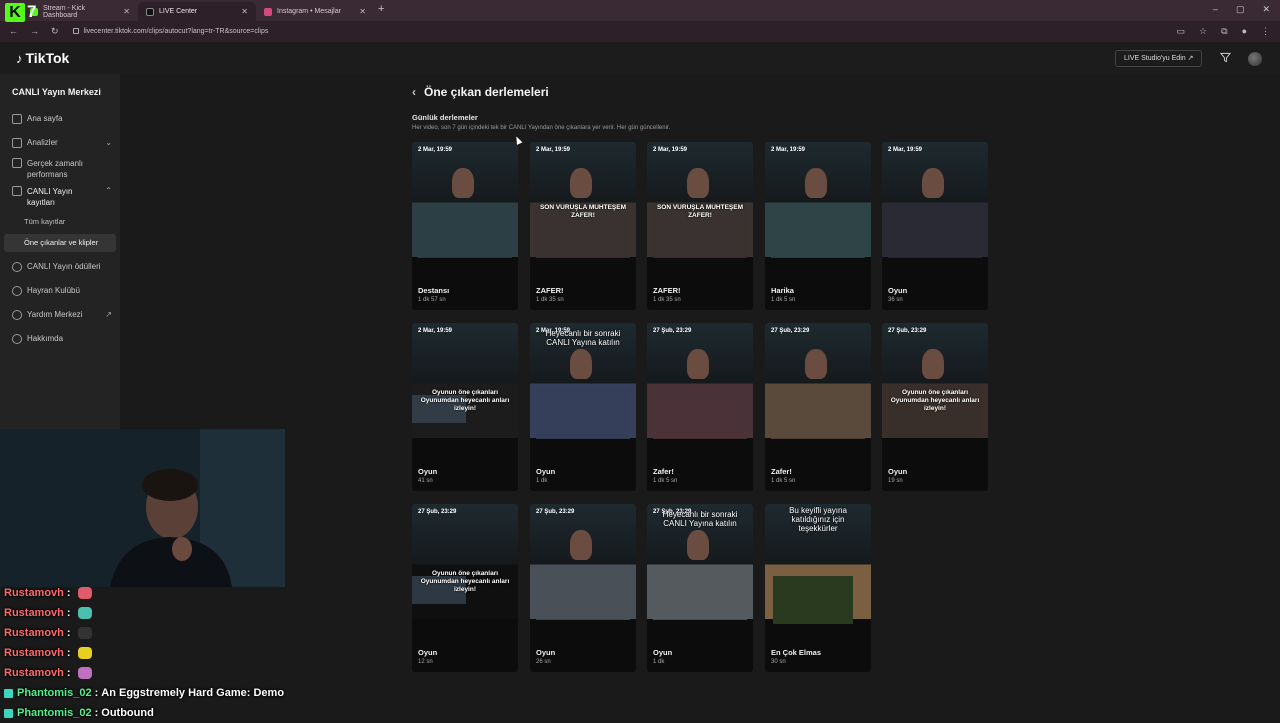 The image size is (1280, 723). Describe the element at coordinates (154, 653) in the screenshot. I see `stream-chat: Rustamovh: Rustamovh: Rustamovh` at that location.